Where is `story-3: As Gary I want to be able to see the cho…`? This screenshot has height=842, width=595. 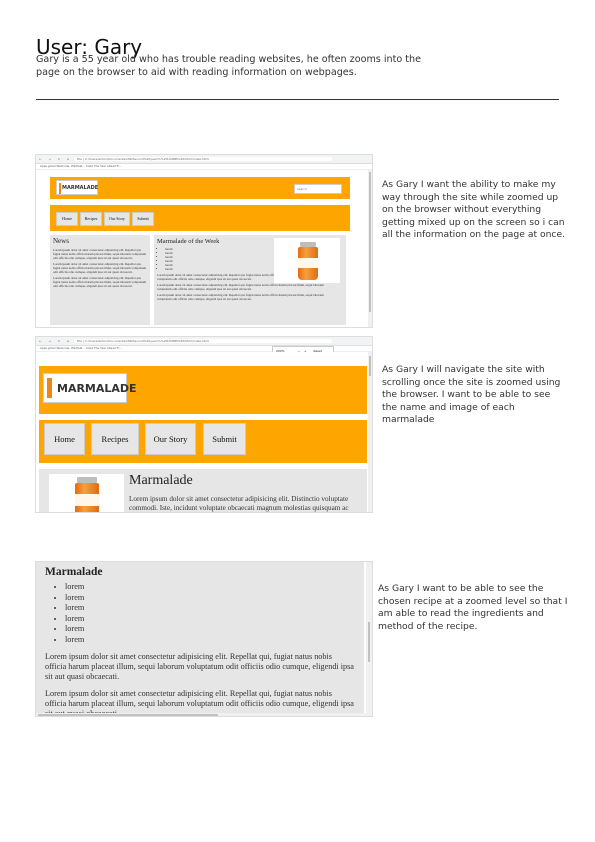
story-3: As Gary I want to be able to see the cho… is located at coordinates (473, 607).